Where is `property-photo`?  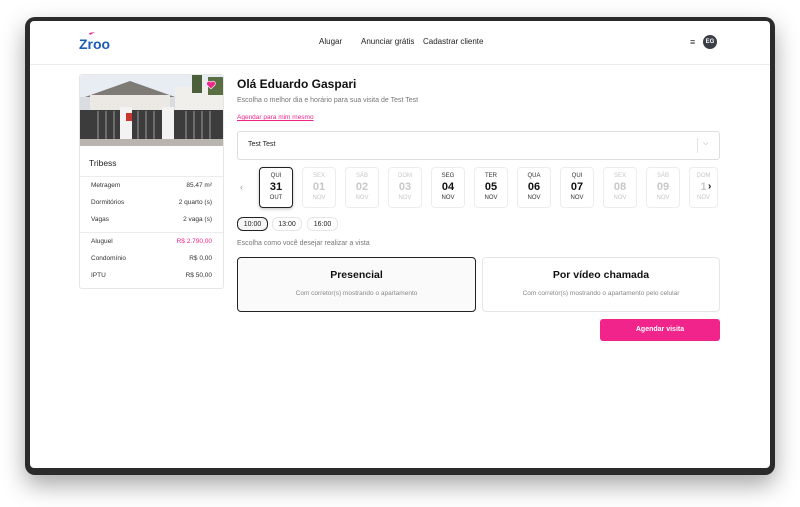 property-photo is located at coordinates (151, 110).